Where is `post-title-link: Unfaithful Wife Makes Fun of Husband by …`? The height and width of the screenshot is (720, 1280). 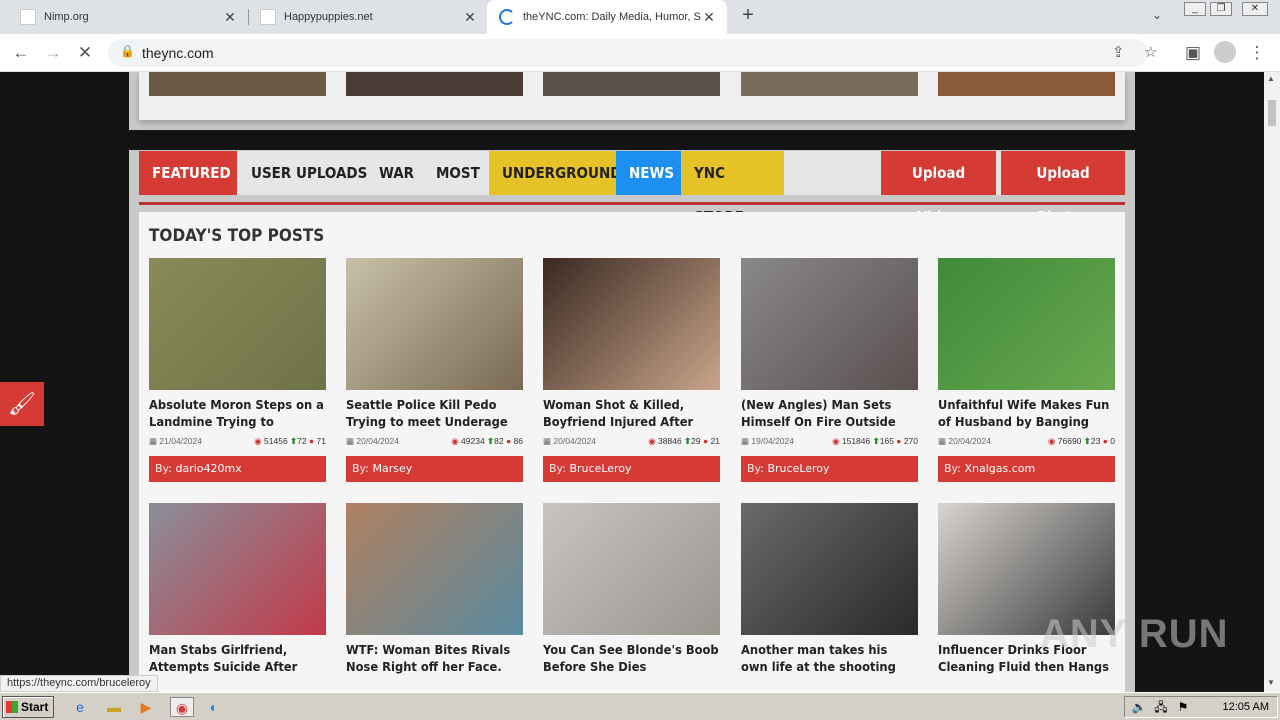 post-title-link: Unfaithful Wife Makes Fun of Husband by … is located at coordinates (1026, 413).